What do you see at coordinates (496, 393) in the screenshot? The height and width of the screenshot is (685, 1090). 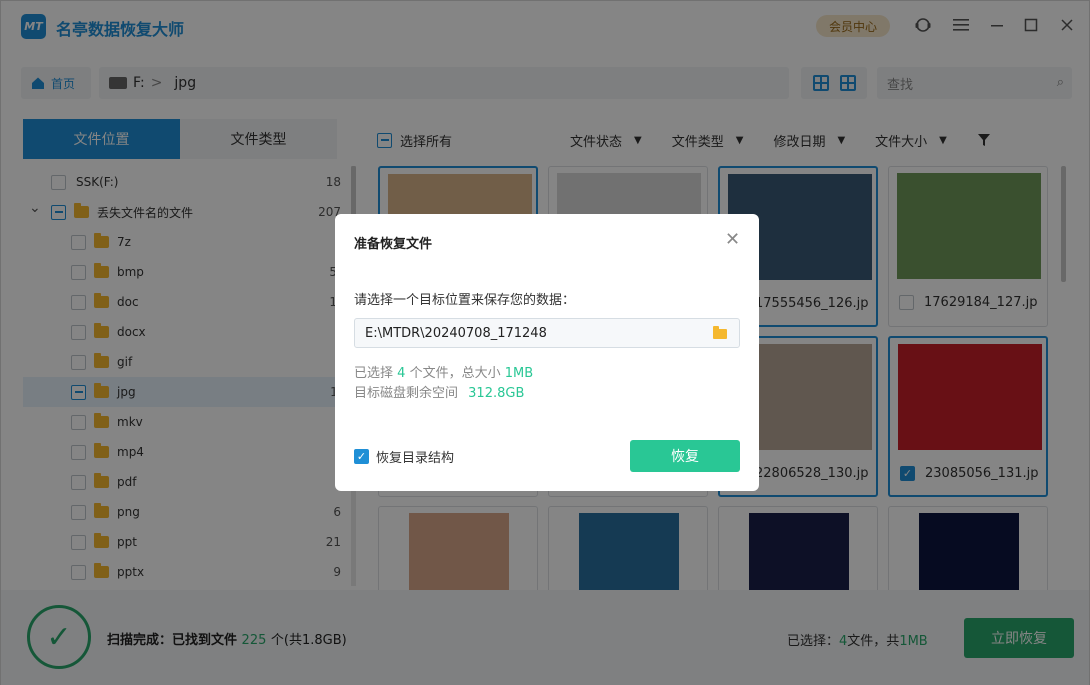 I see `free-value: 312.8GB` at bounding box center [496, 393].